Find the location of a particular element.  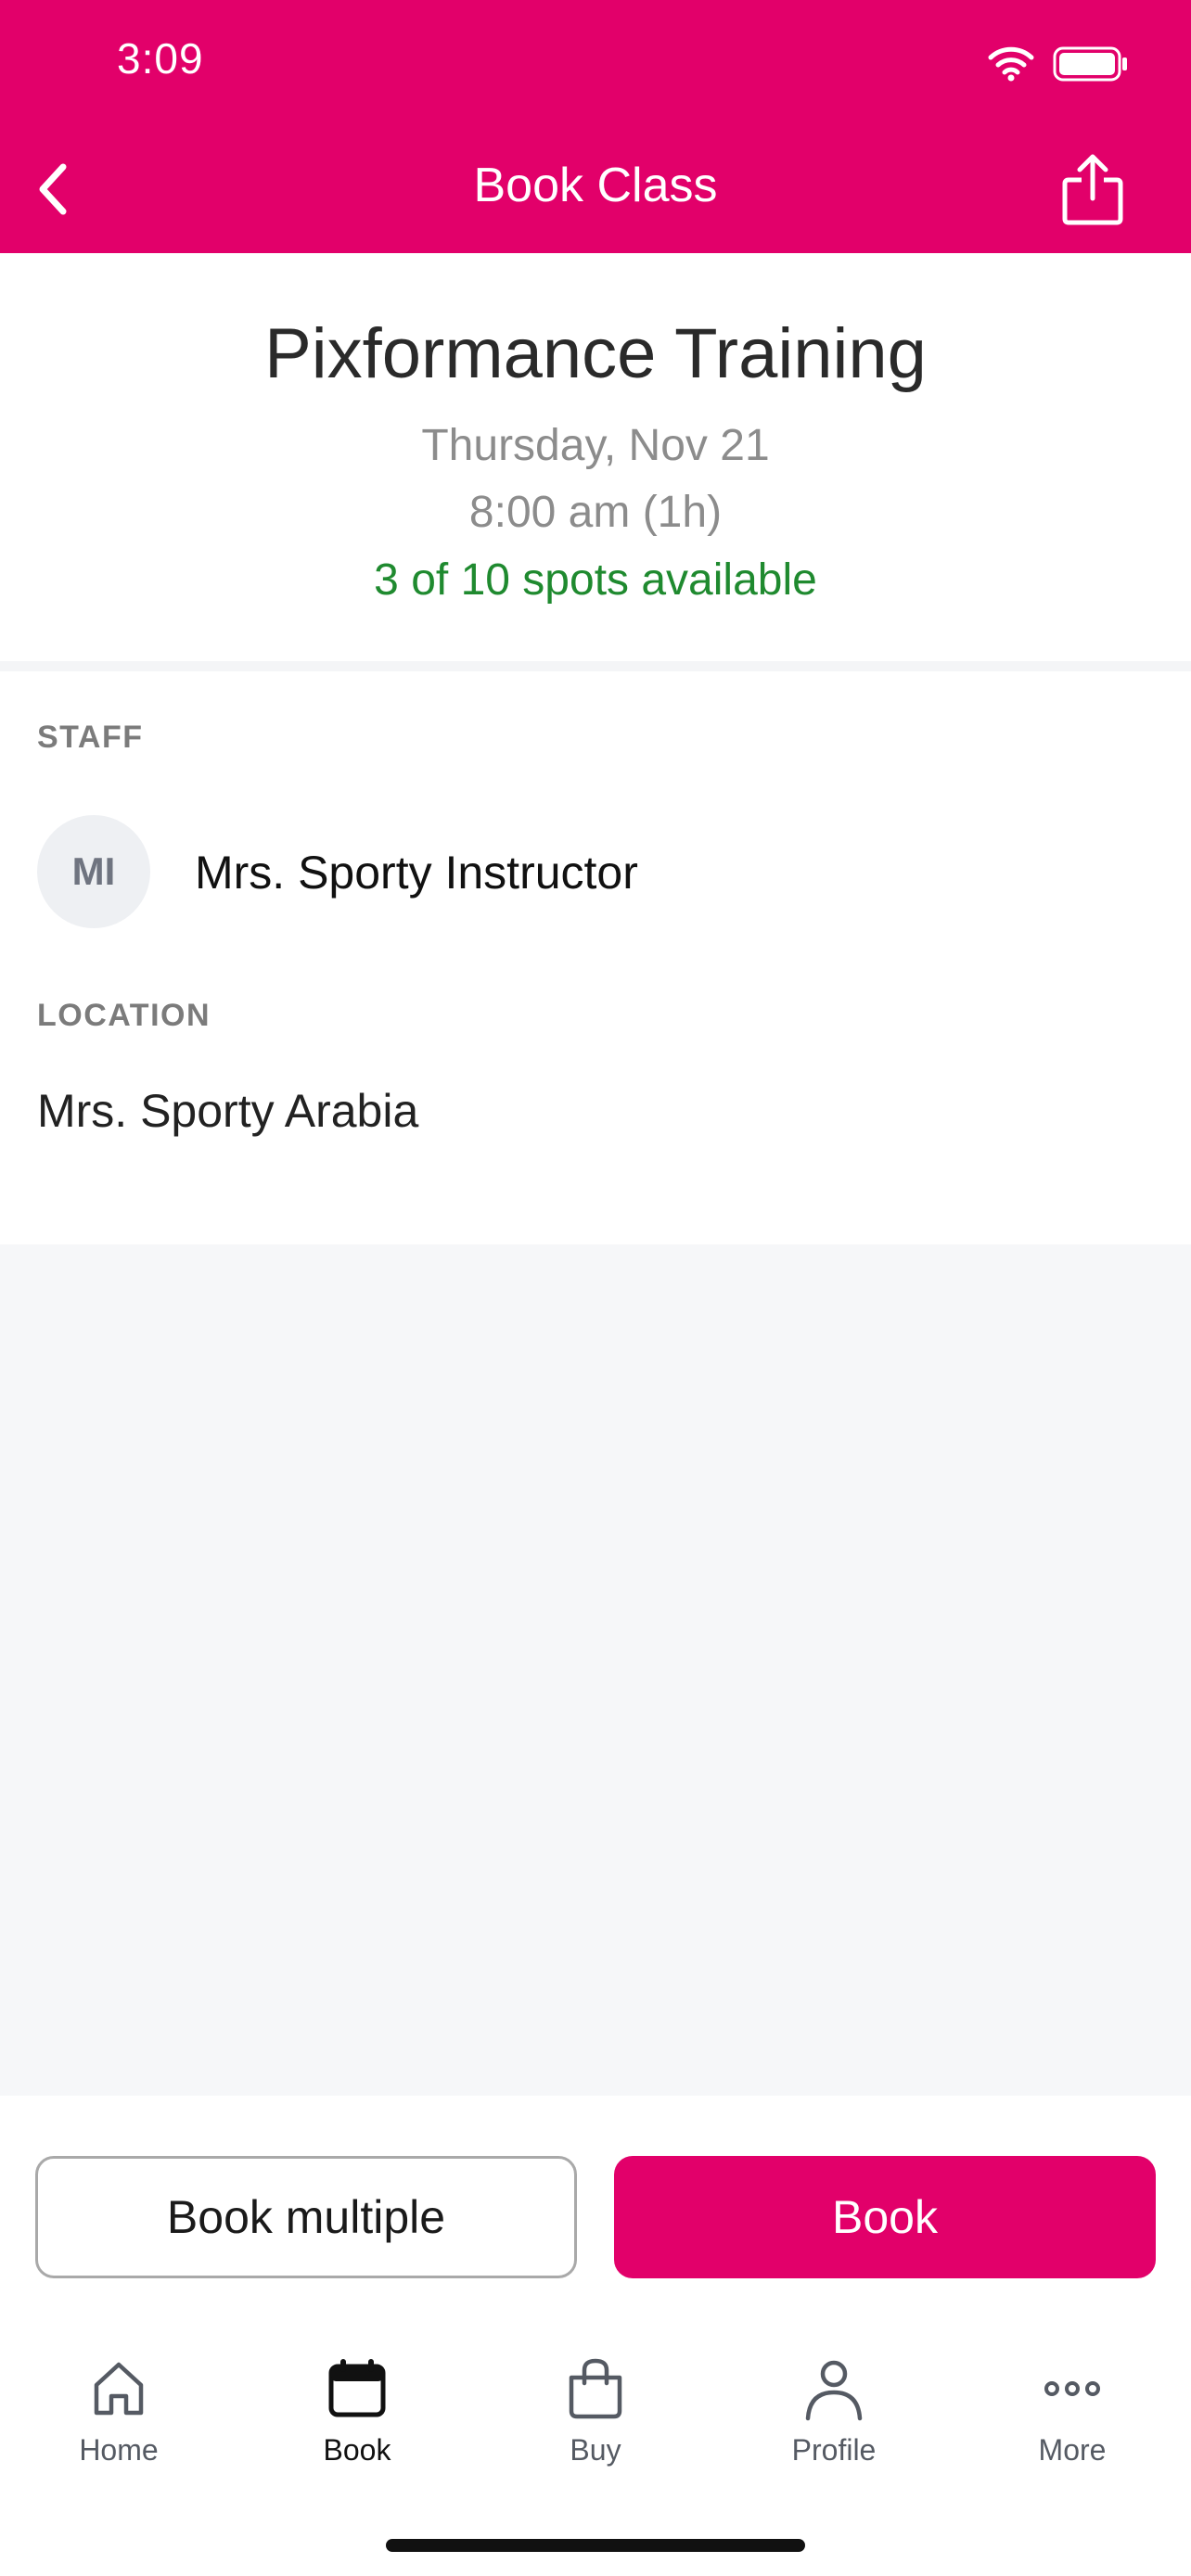

battery-icon is located at coordinates (1090, 64).